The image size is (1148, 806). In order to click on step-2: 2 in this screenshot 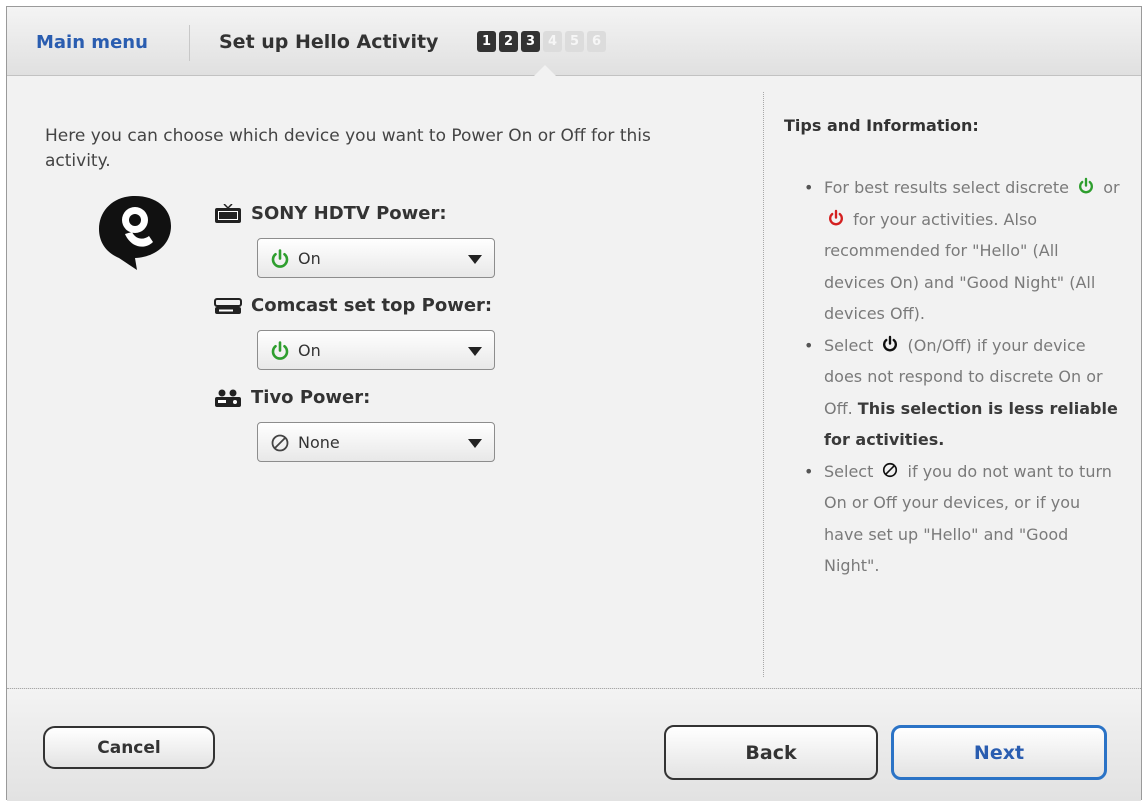, I will do `click(508, 41)`.